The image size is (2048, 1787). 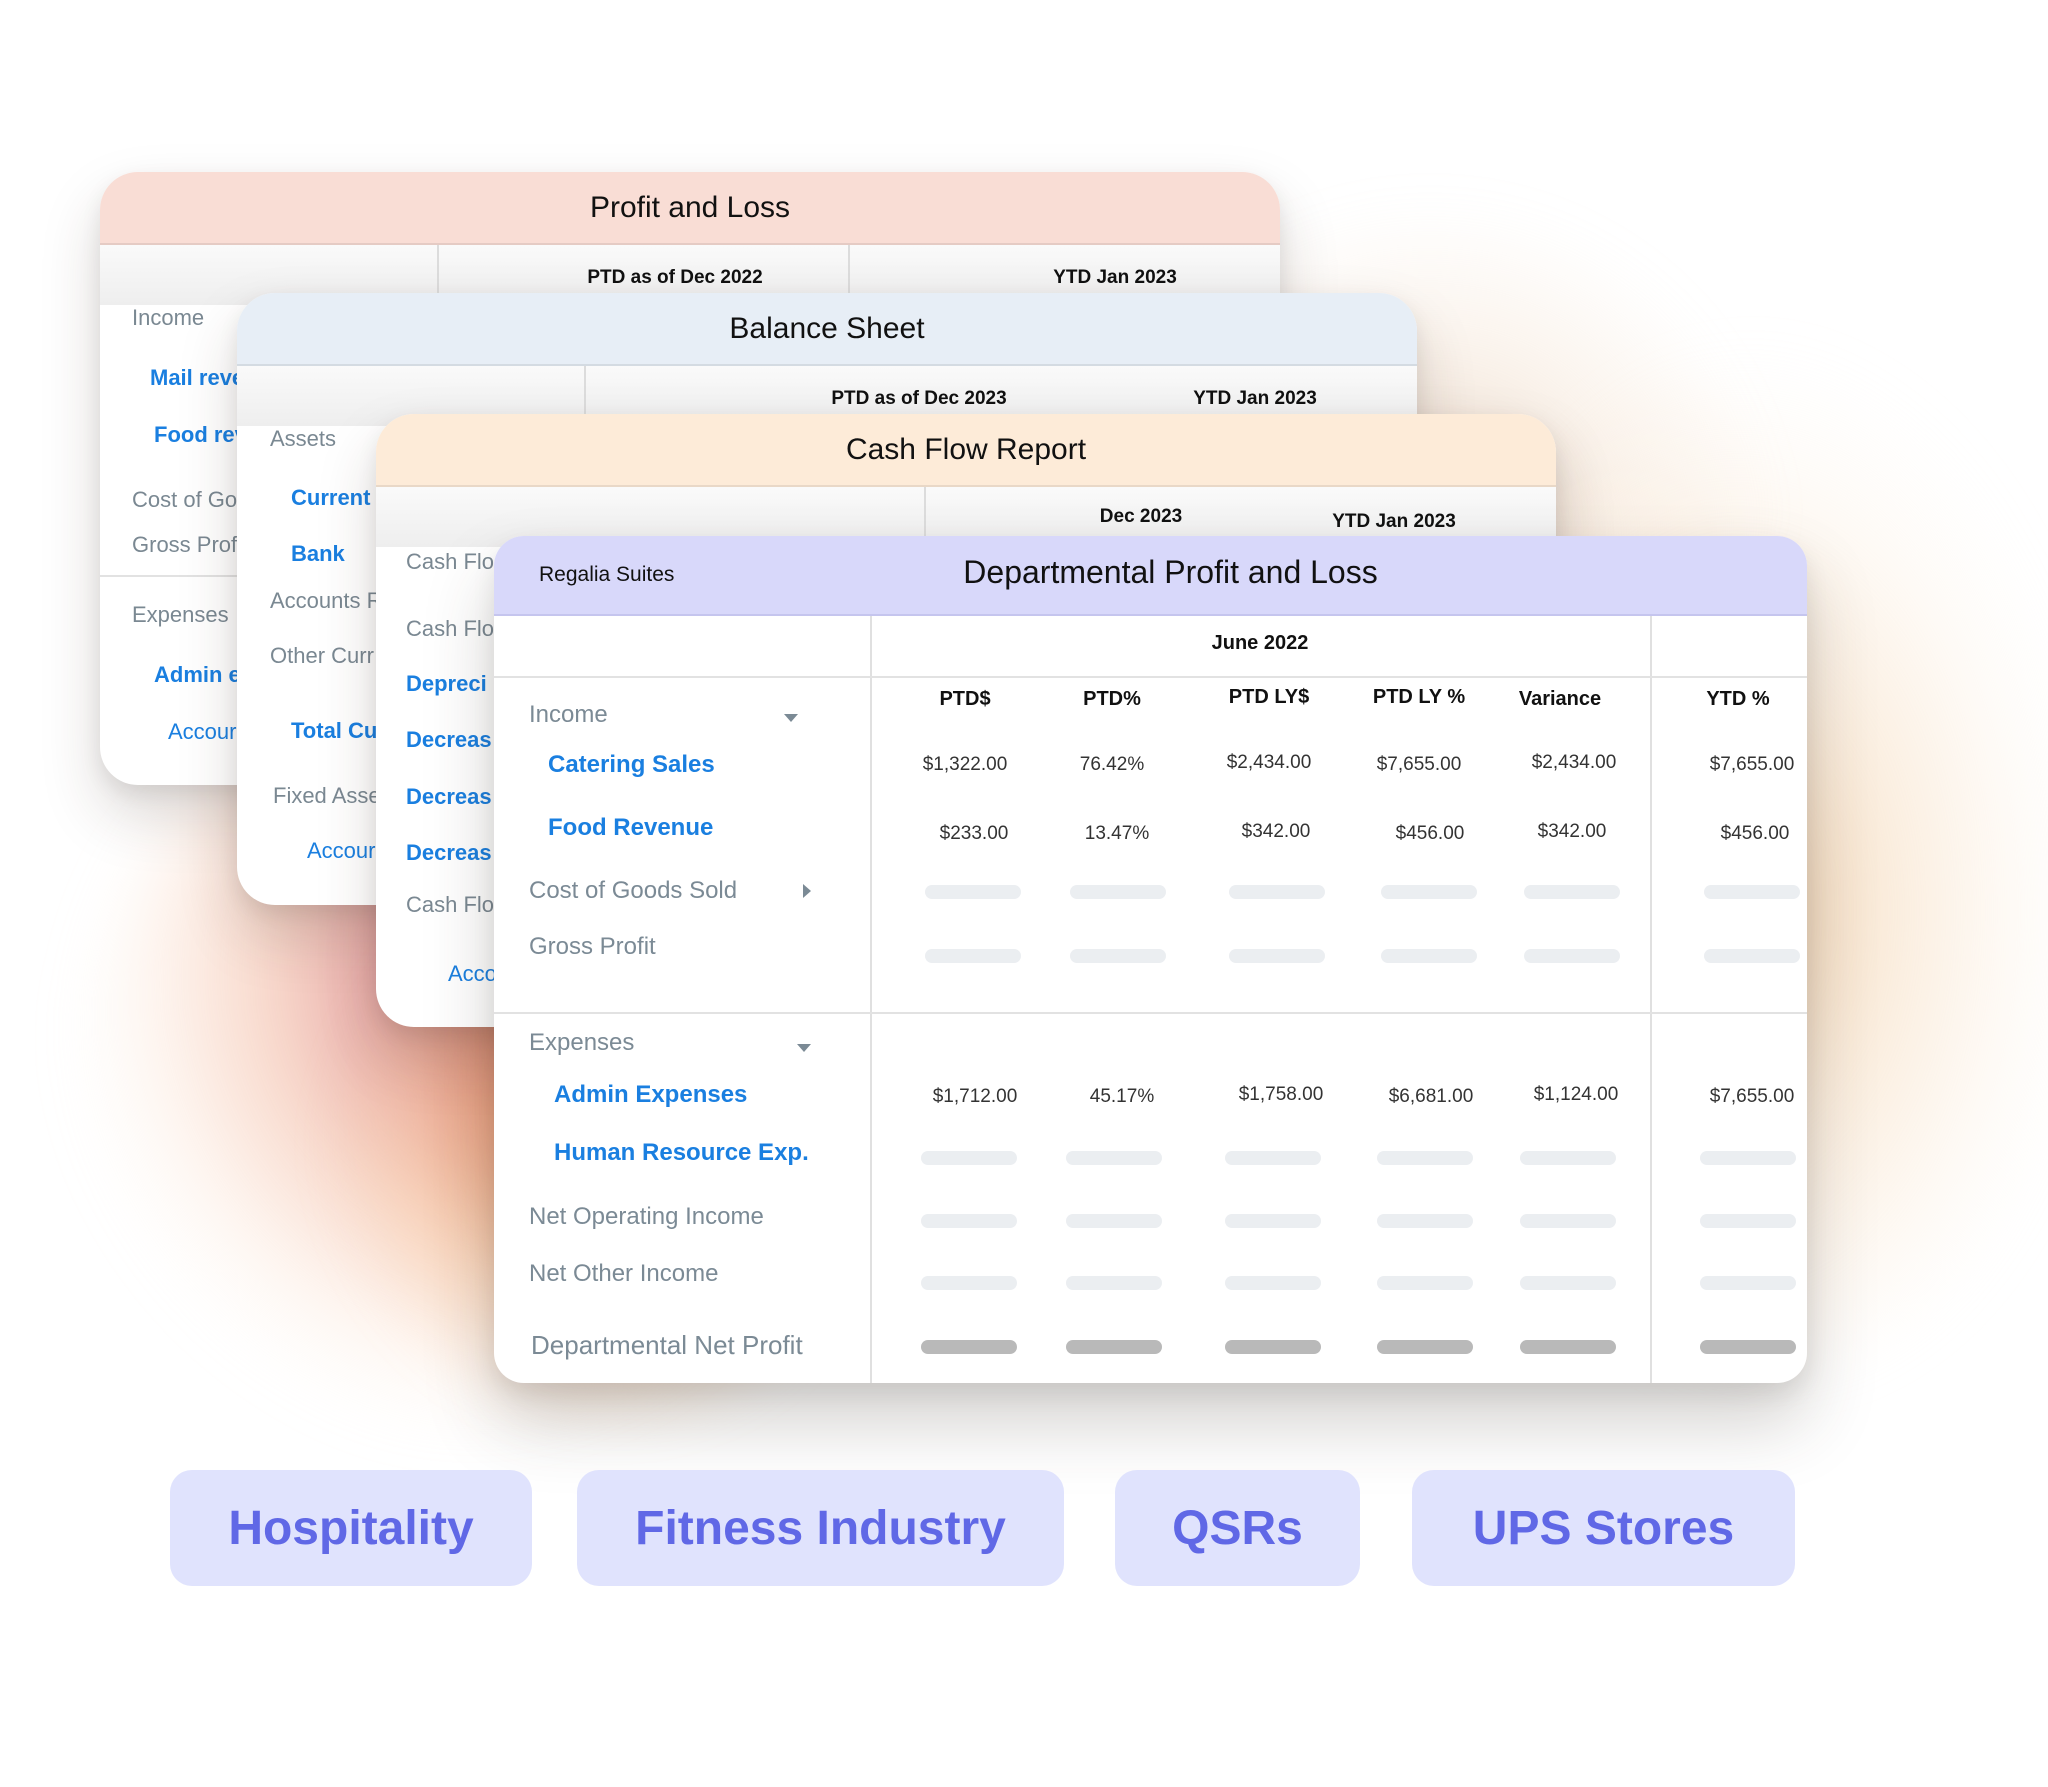 What do you see at coordinates (1560, 699) in the screenshot?
I see `column-header-variance: Variance` at bounding box center [1560, 699].